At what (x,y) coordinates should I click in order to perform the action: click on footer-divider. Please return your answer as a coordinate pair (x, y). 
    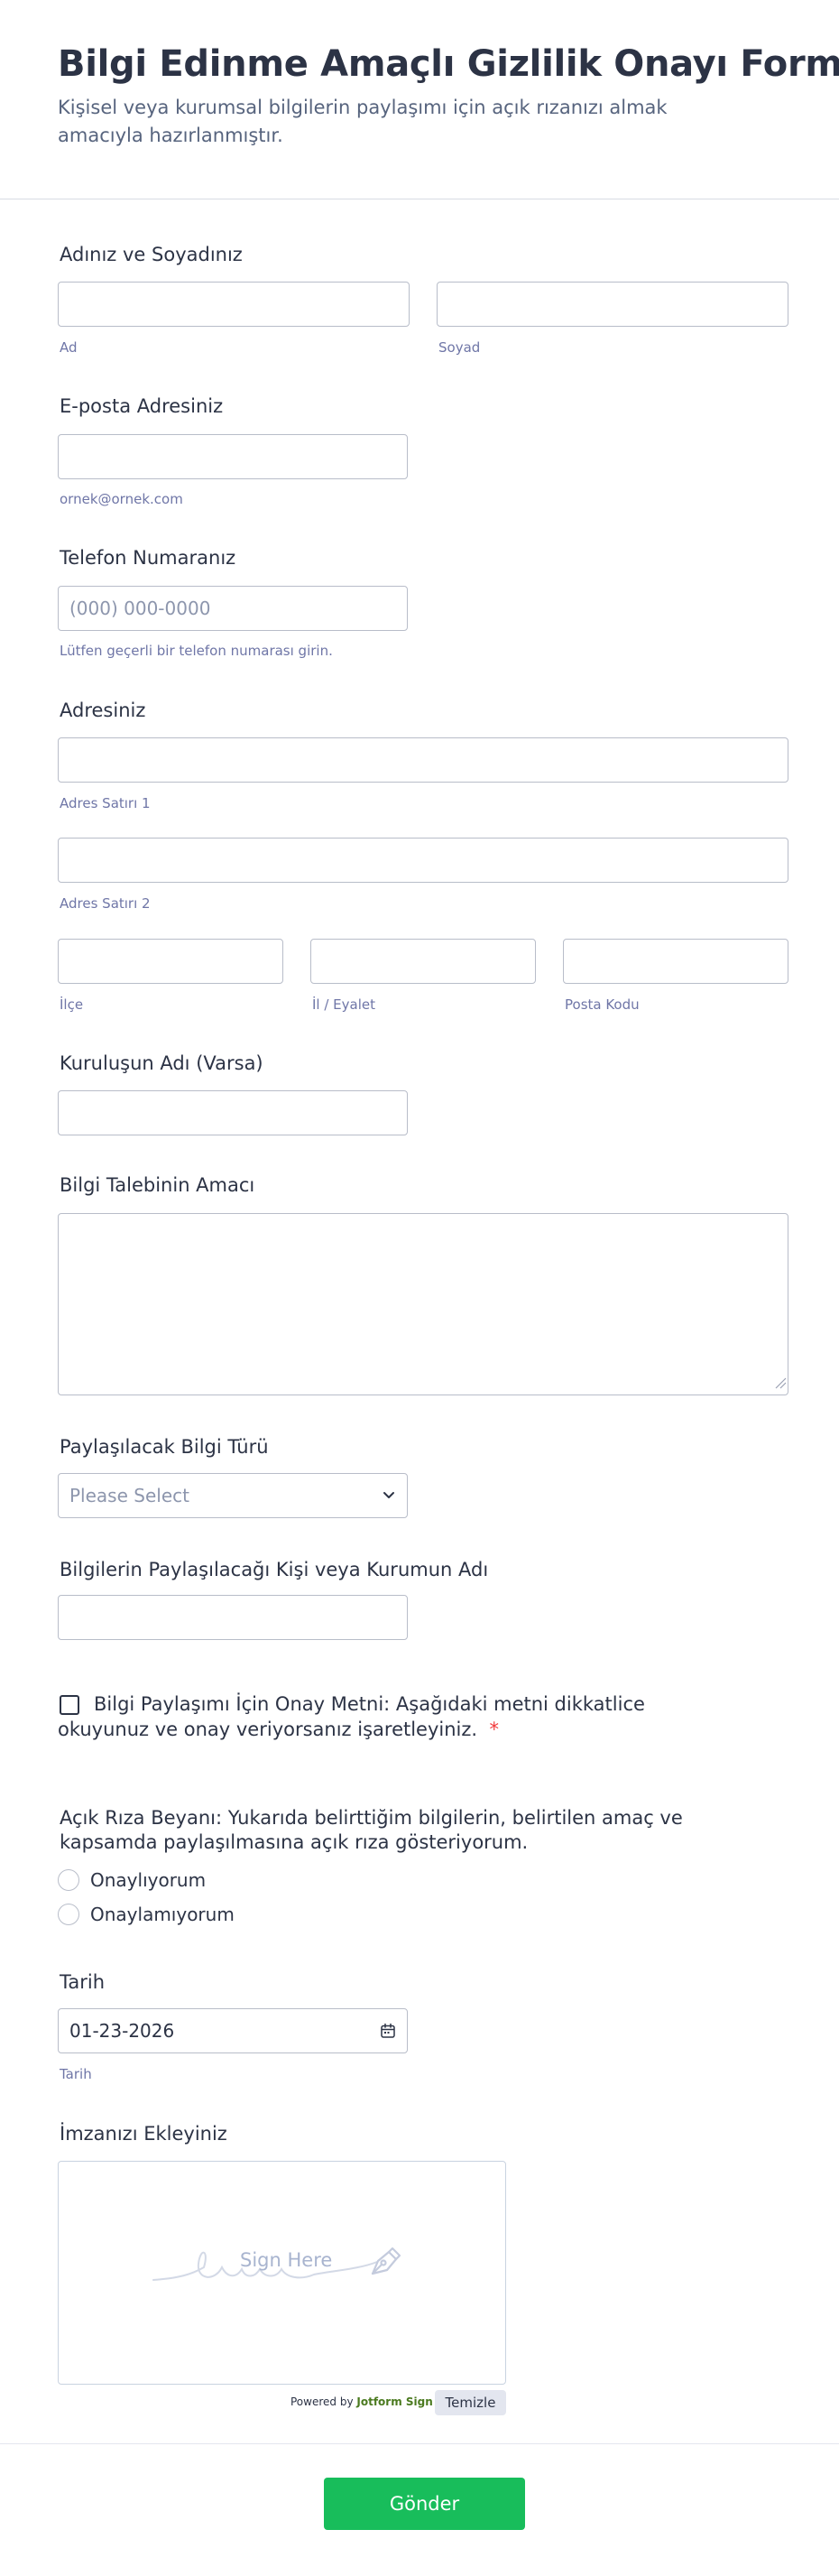
    Looking at the image, I should click on (419, 2443).